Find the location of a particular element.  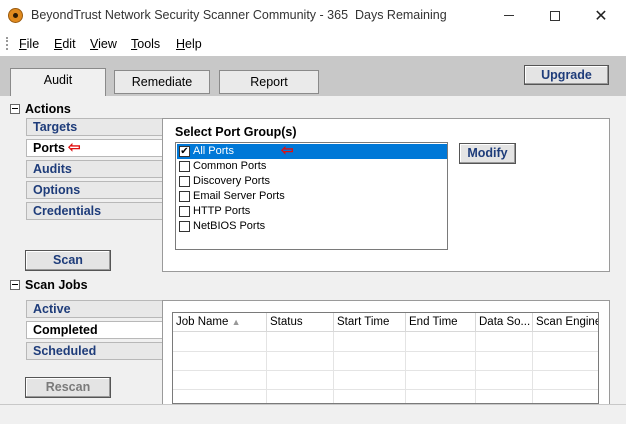

column-header-start-time: Start Time is located at coordinates (370, 322).